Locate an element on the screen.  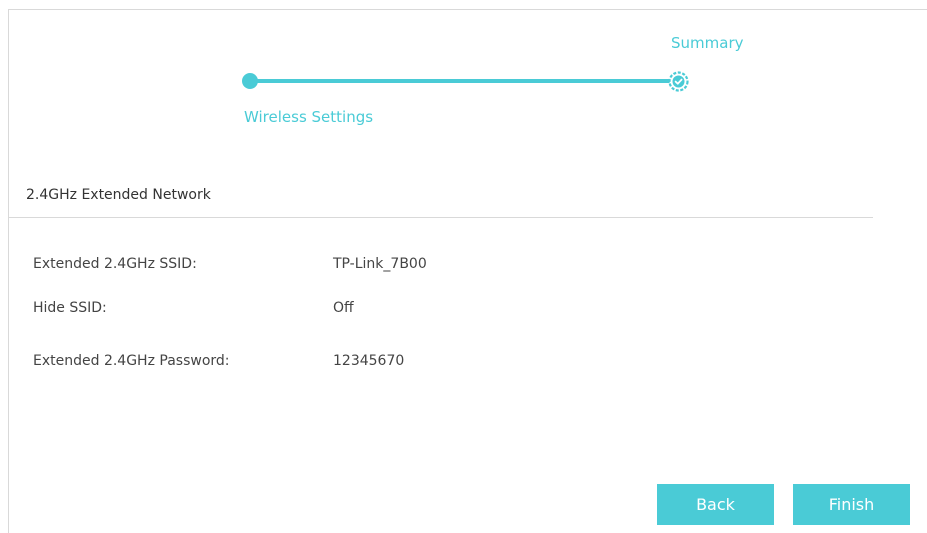
stepper-progress-line is located at coordinates (464, 81).